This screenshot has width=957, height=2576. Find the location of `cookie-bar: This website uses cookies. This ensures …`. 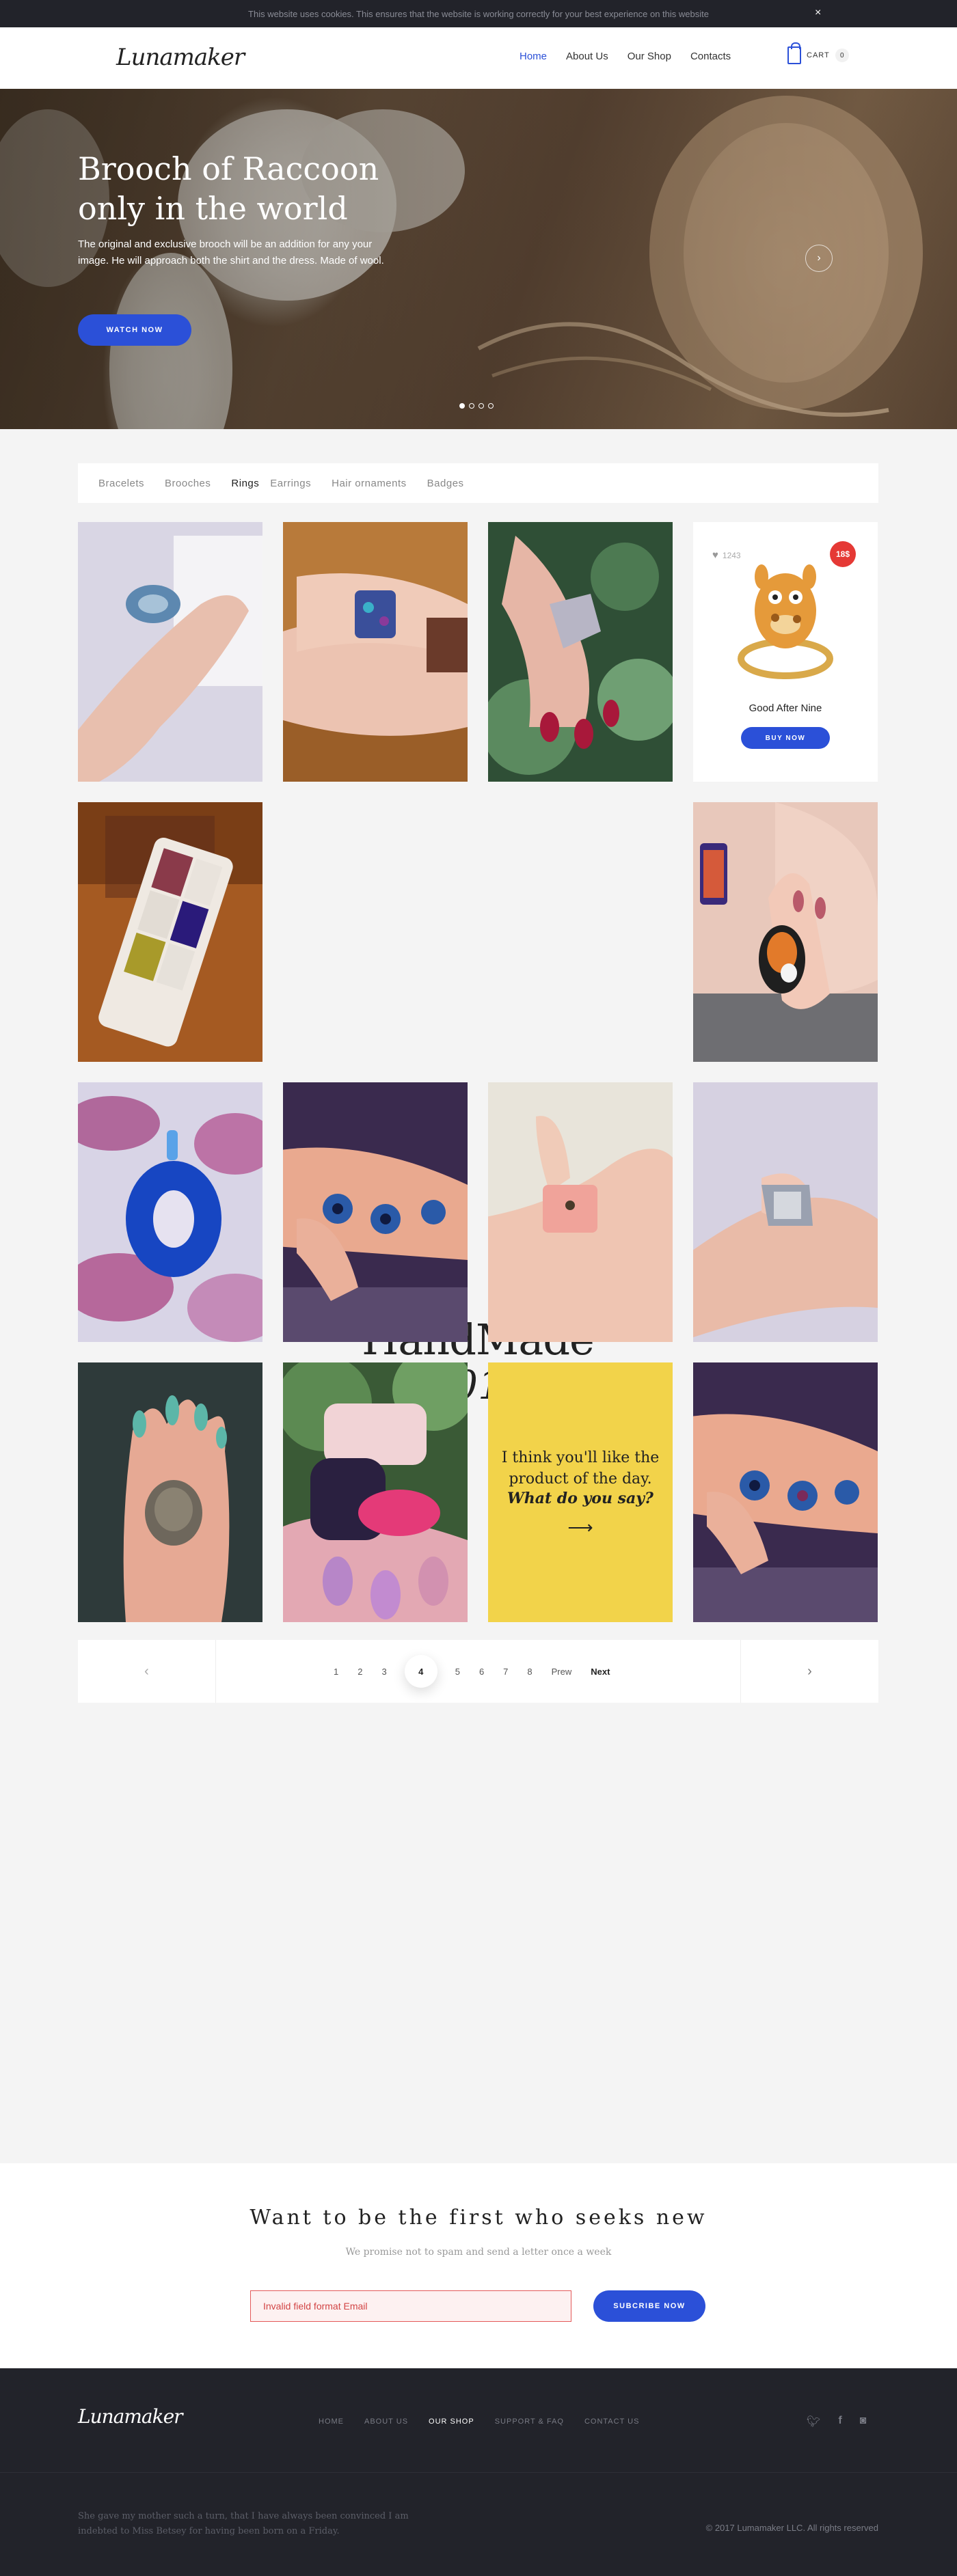

cookie-bar: This website uses cookies. This ensures … is located at coordinates (478, 13).